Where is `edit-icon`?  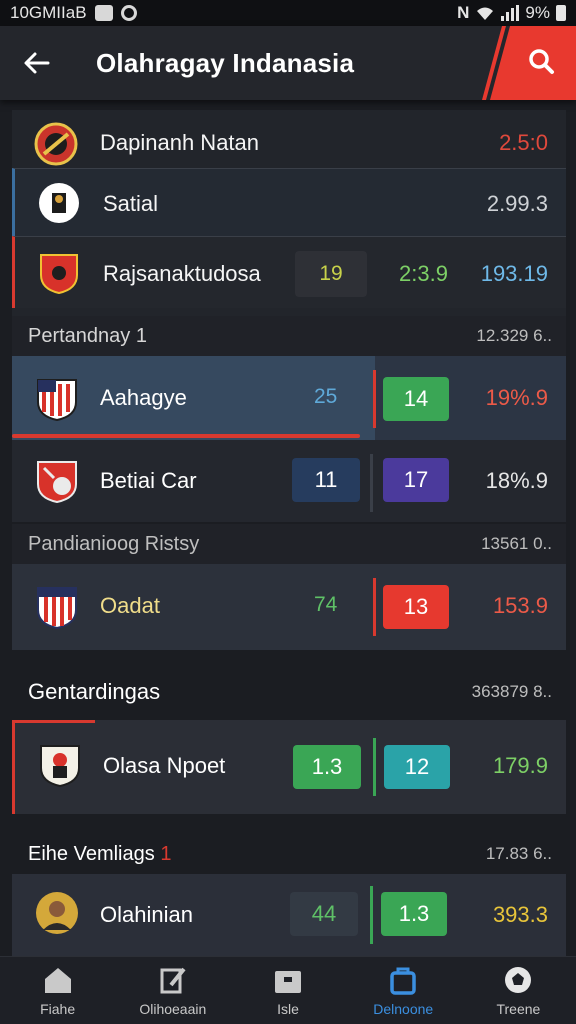 edit-icon is located at coordinates (173, 980).